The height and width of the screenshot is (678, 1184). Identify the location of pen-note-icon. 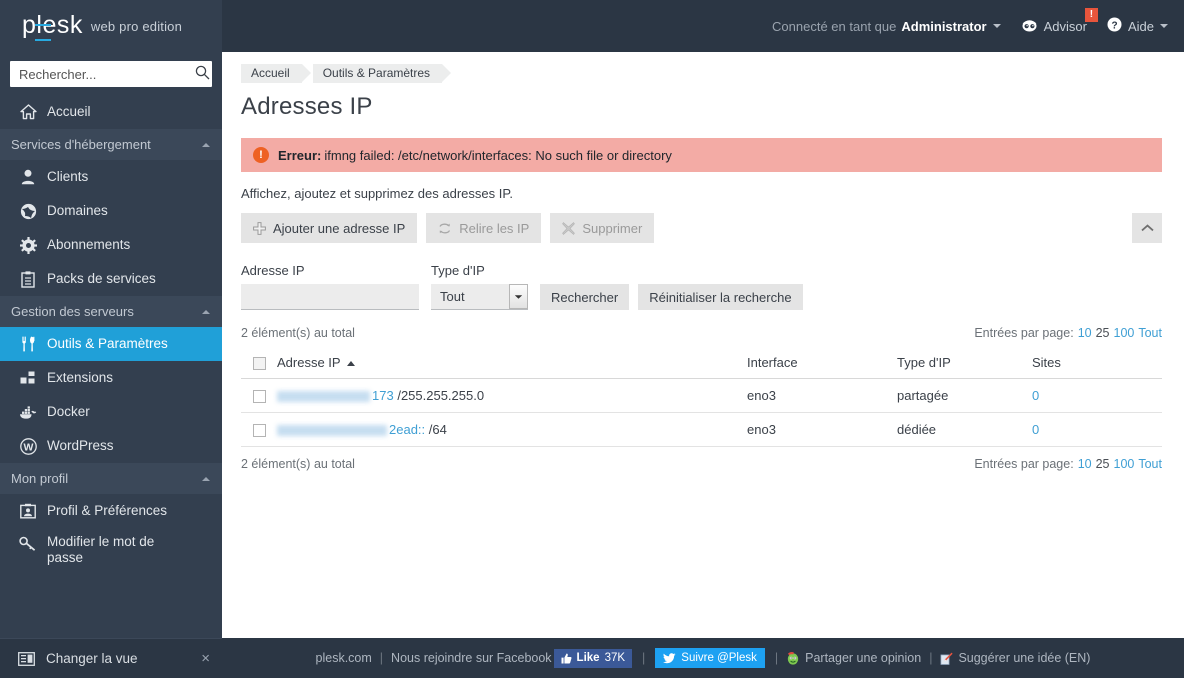
(947, 658).